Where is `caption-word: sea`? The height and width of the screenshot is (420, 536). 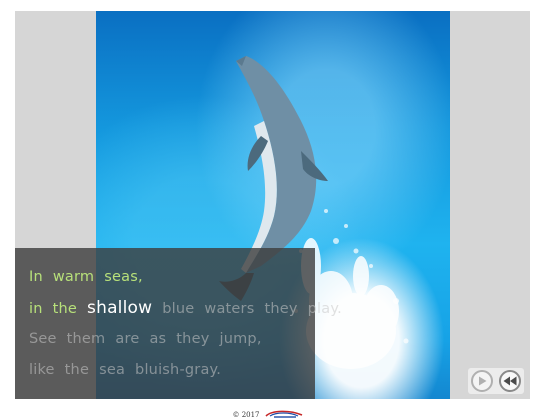 caption-word: sea is located at coordinates (112, 370).